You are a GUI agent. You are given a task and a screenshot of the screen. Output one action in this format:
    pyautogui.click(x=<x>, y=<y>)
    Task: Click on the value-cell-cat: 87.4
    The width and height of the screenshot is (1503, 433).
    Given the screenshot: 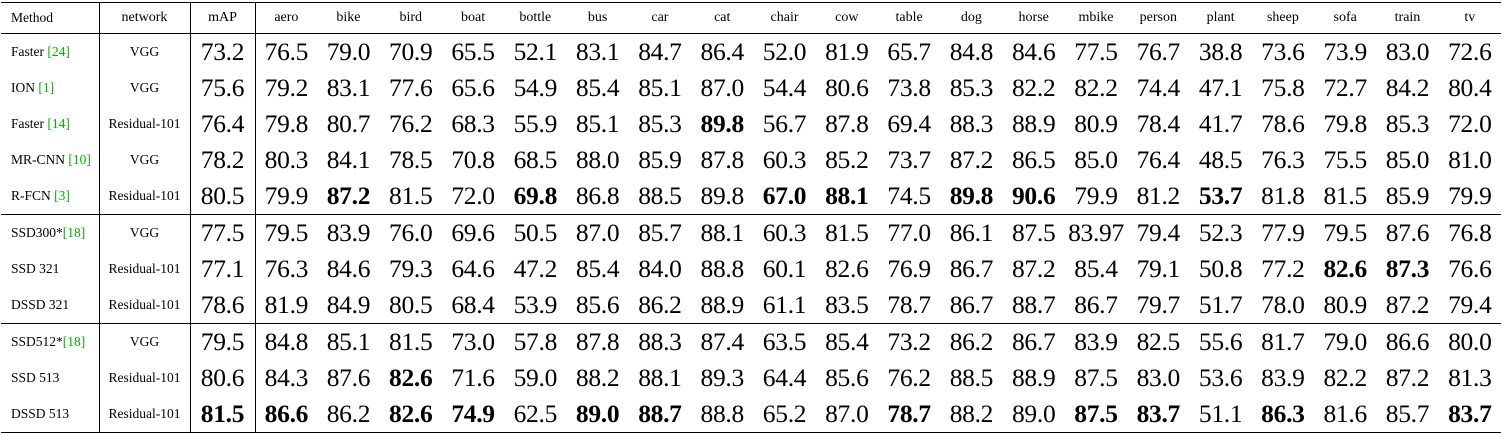 What is the action you would take?
    pyautogui.click(x=722, y=341)
    